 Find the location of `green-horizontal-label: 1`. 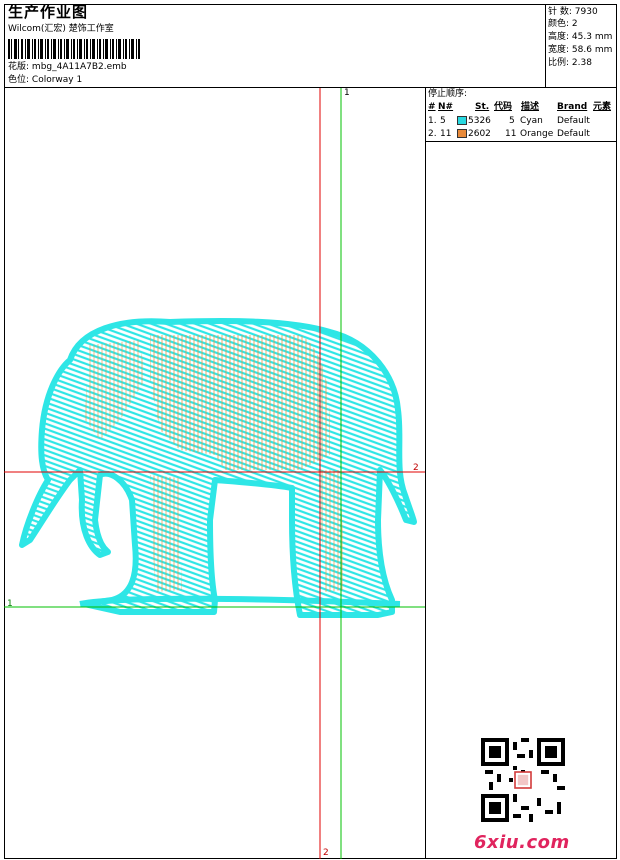

green-horizontal-label: 1 is located at coordinates (10, 604).